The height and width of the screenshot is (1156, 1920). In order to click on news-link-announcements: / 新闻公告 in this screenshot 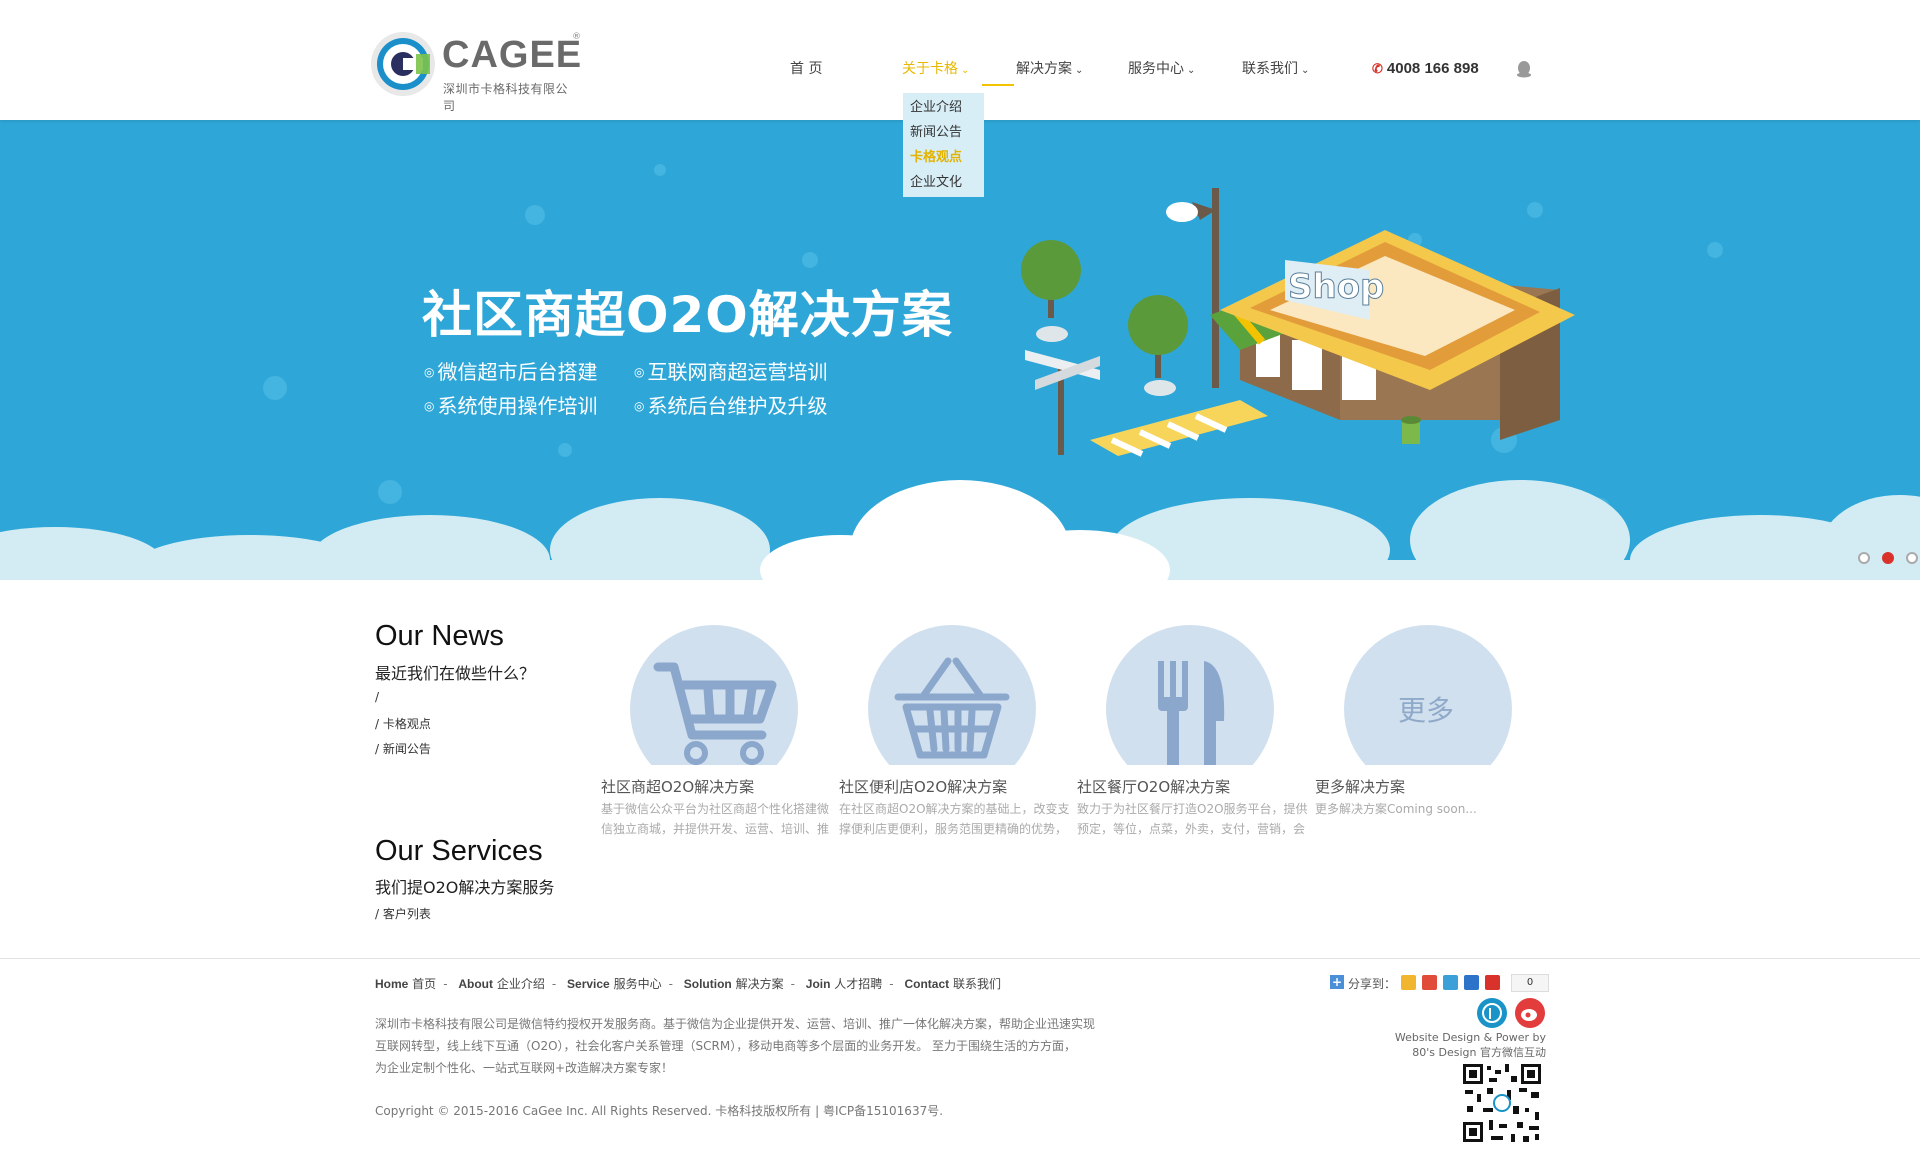, I will do `click(403, 748)`.